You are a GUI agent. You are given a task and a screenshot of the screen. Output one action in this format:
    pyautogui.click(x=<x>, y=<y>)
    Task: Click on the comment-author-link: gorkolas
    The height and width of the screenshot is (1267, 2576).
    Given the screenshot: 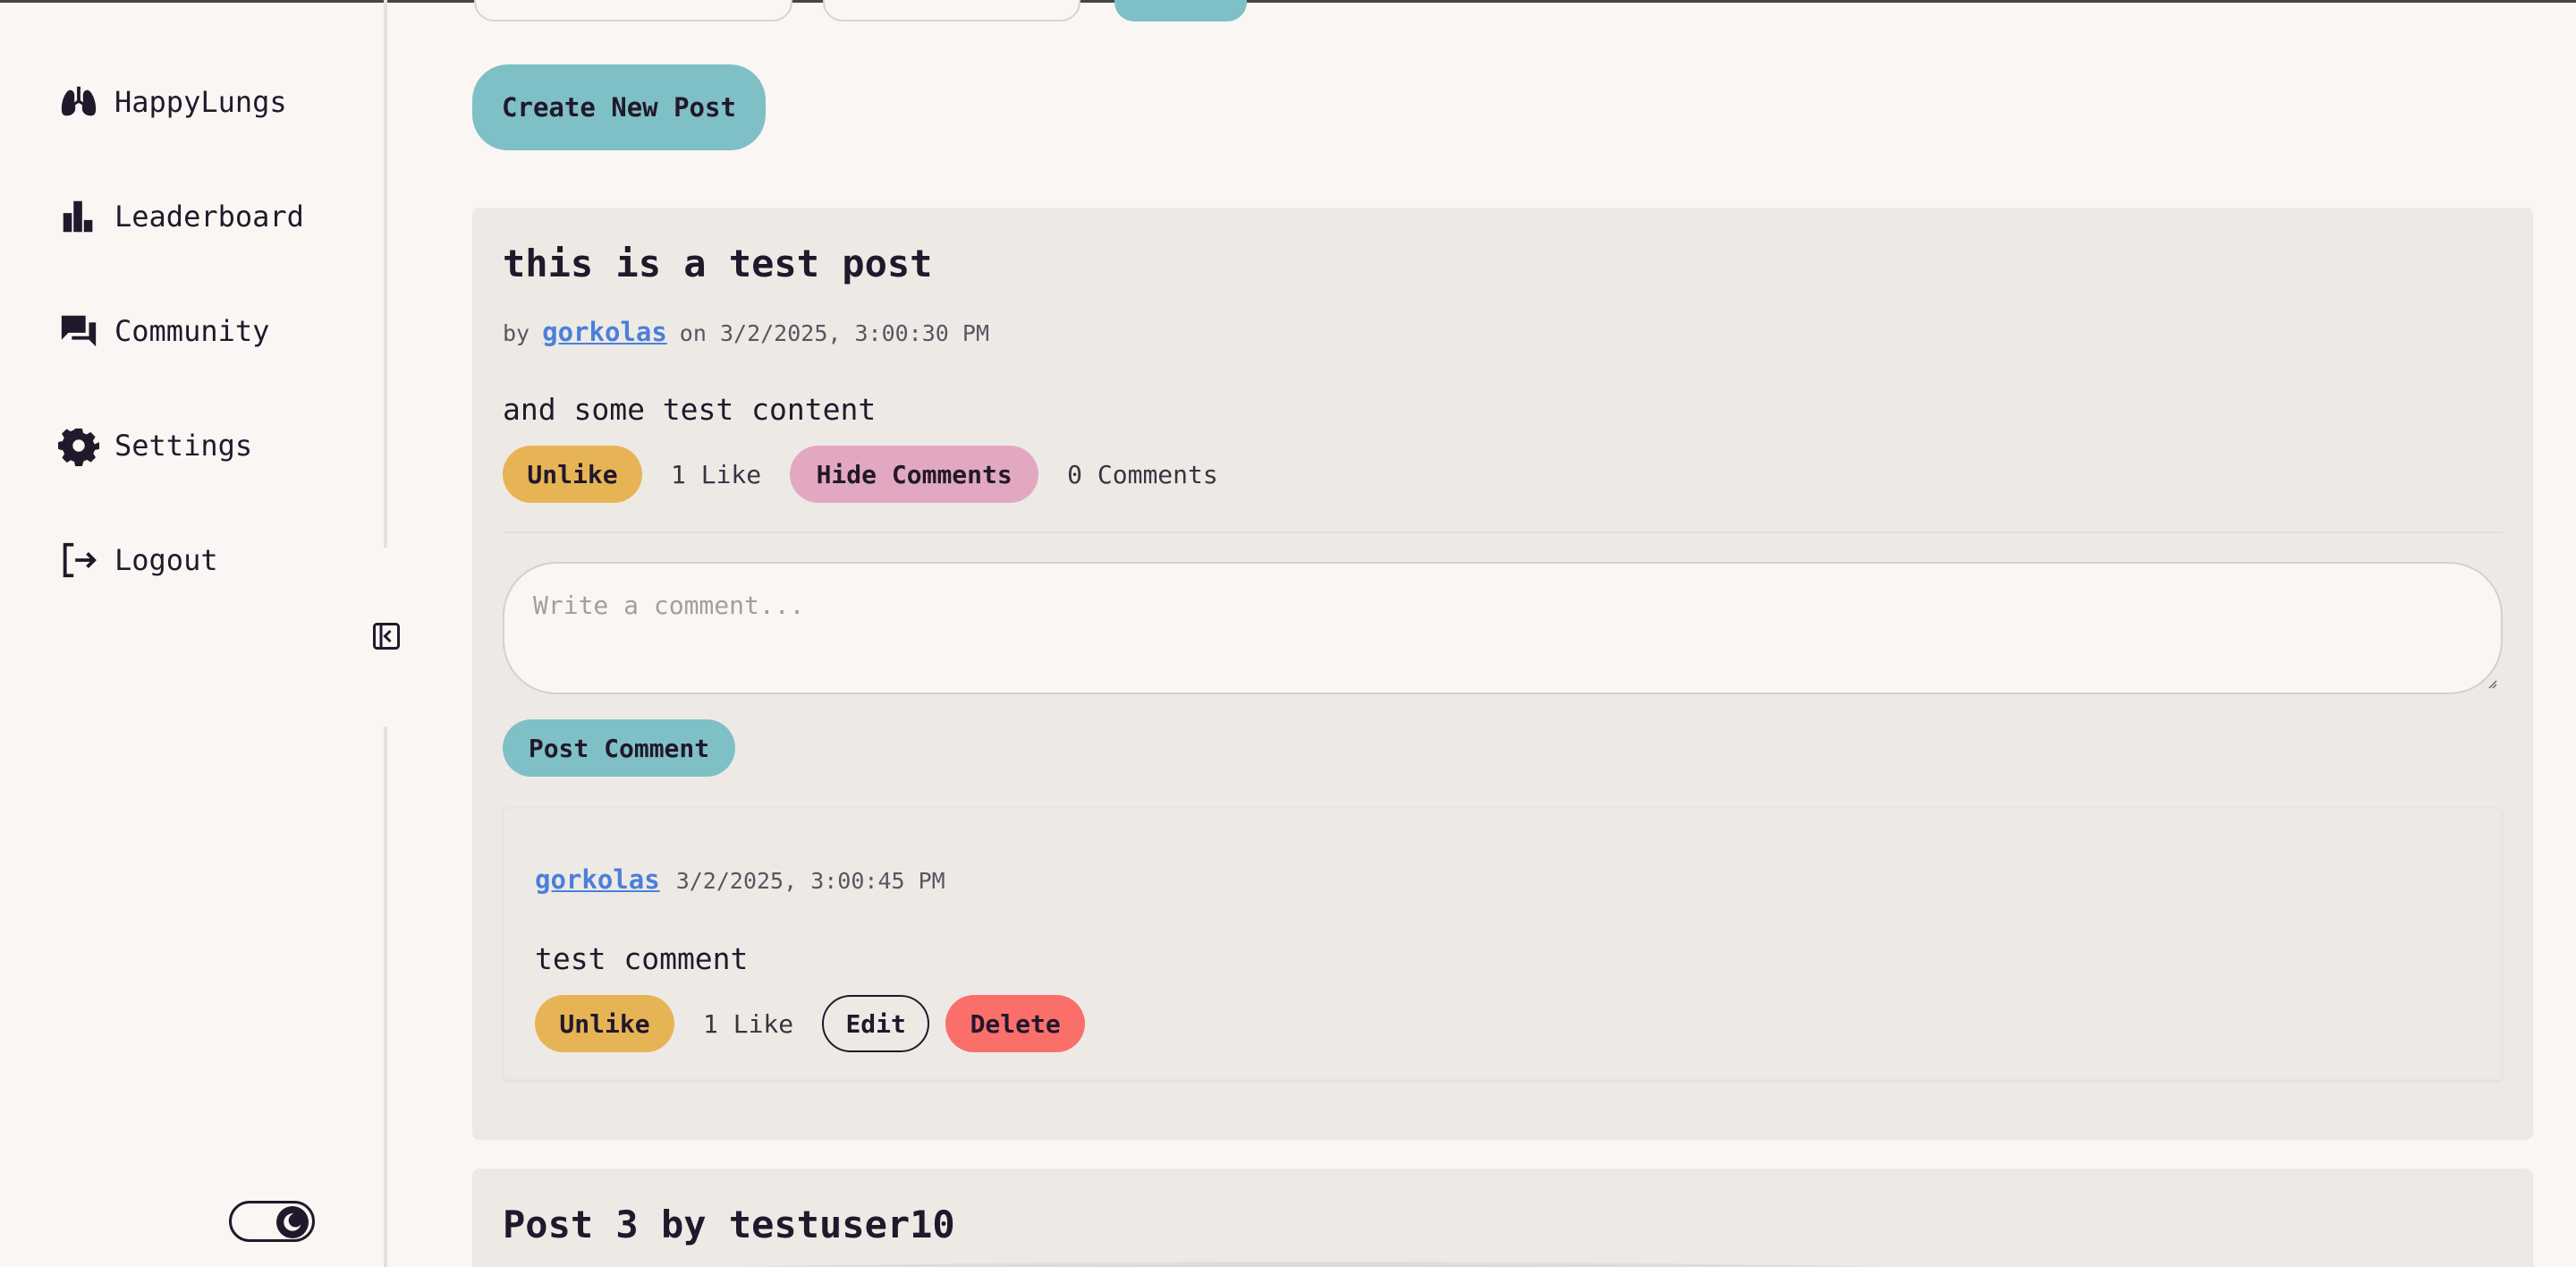 What is the action you would take?
    pyautogui.click(x=597, y=879)
    